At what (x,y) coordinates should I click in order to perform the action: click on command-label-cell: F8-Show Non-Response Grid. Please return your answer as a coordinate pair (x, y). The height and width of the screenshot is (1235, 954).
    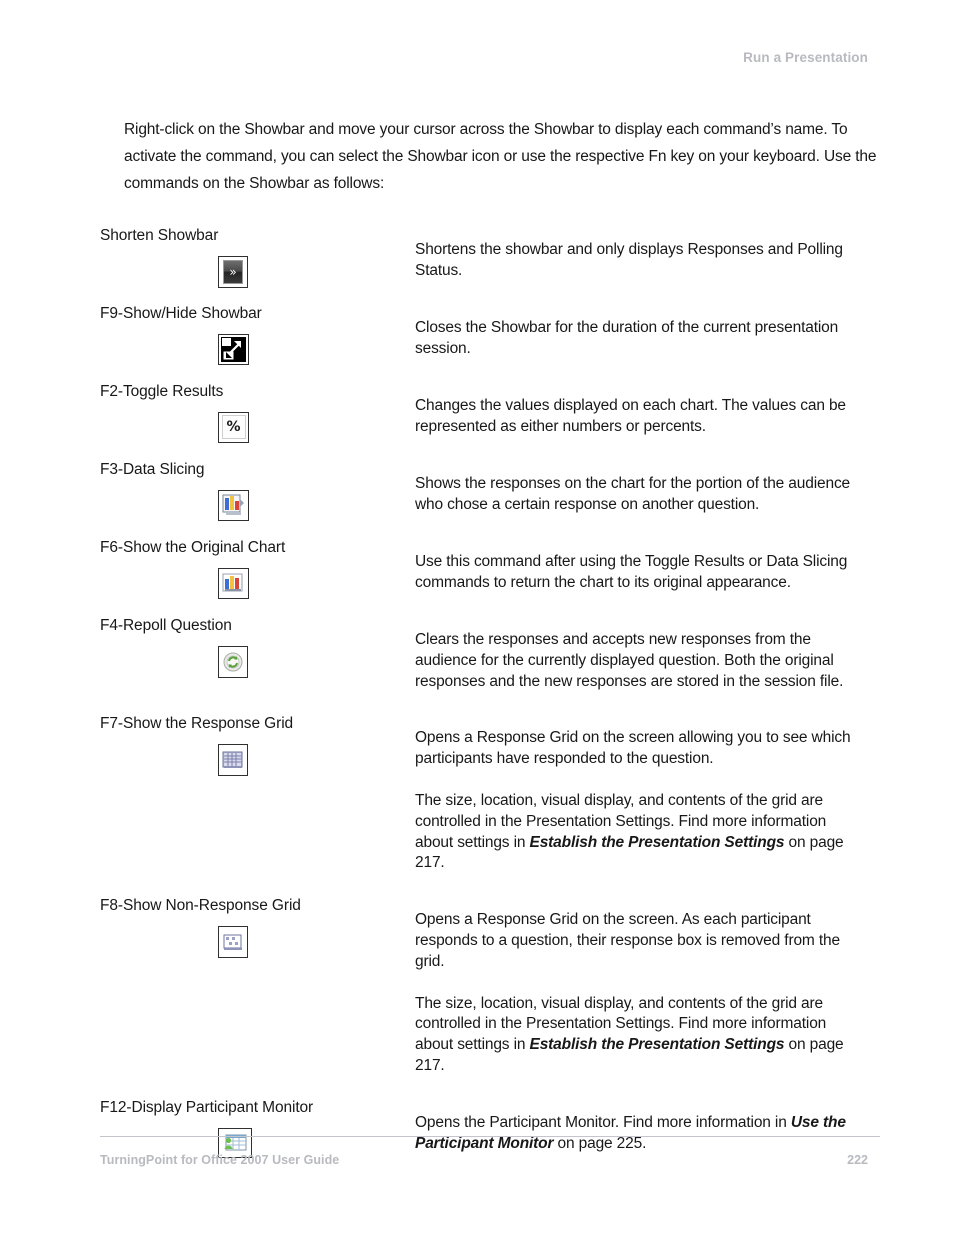
    Looking at the image, I should click on (256, 931).